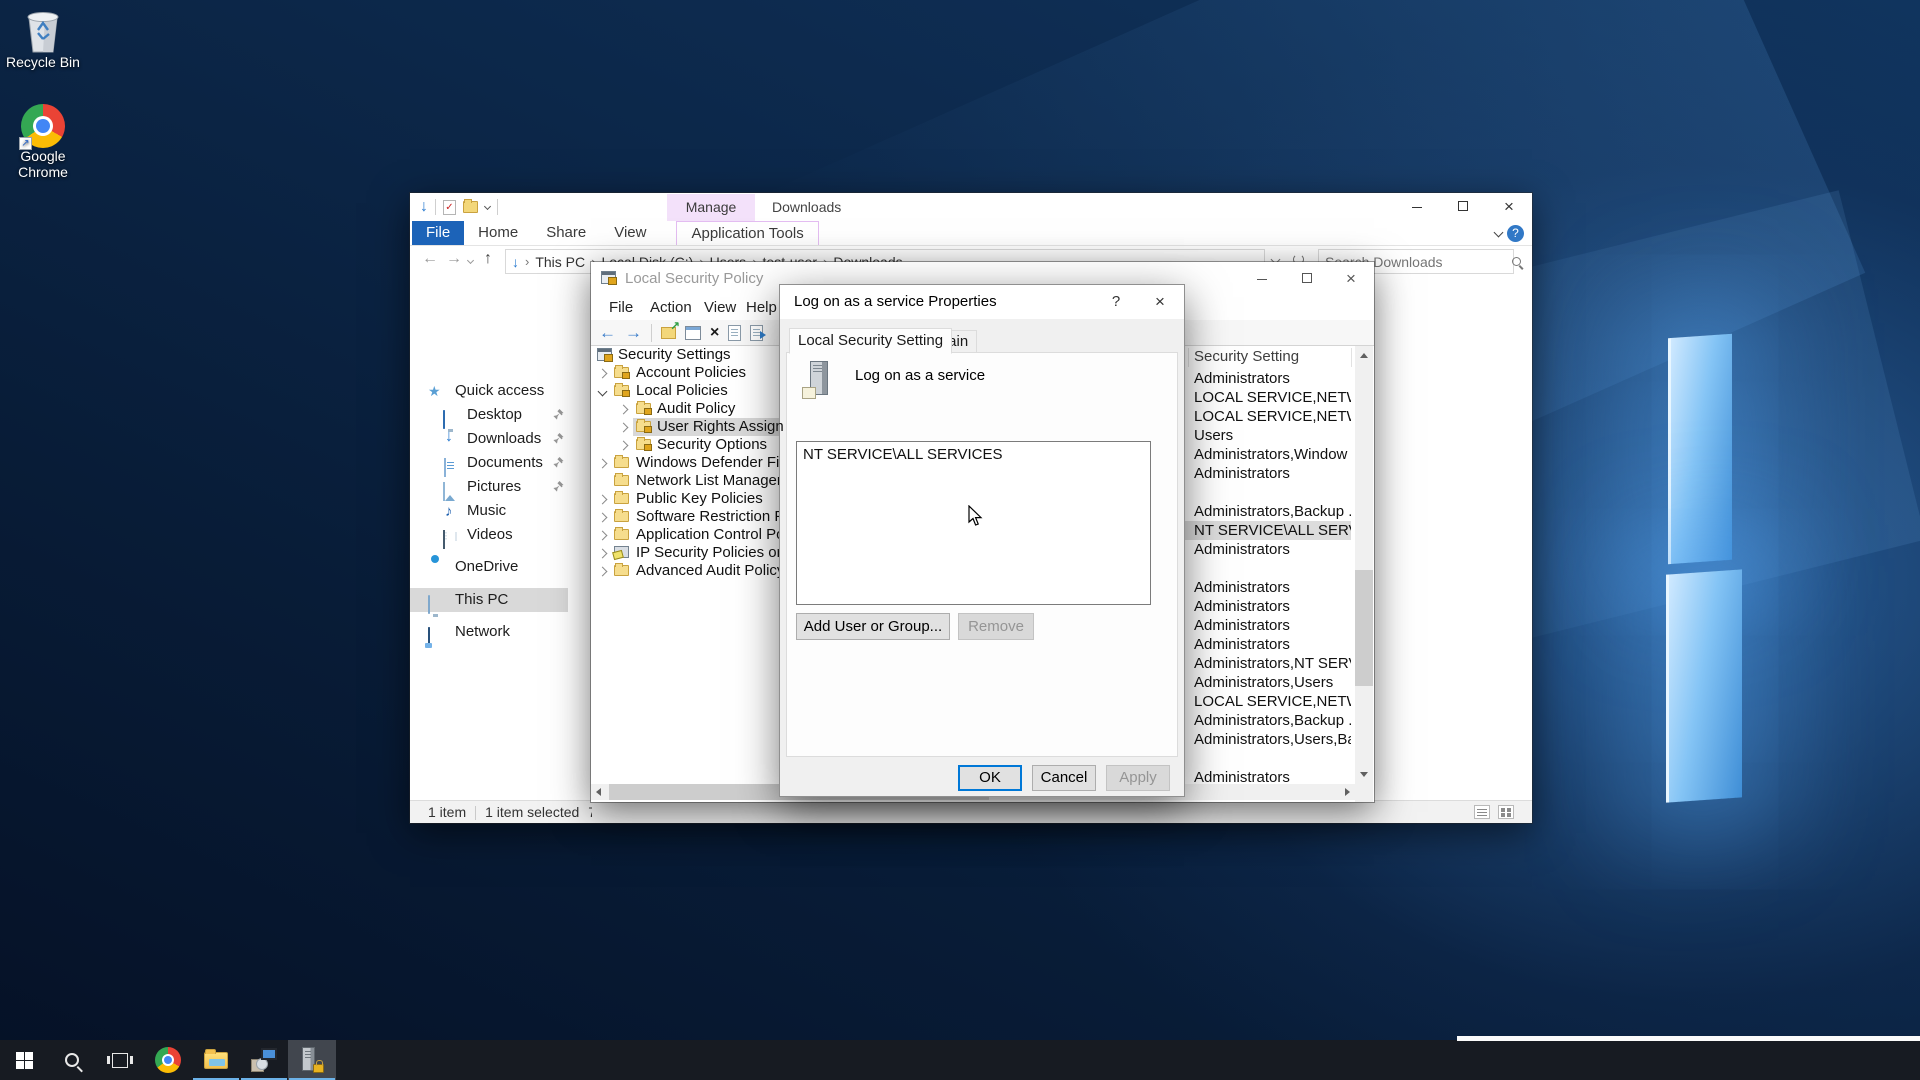  Describe the element at coordinates (438, 233) in the screenshot. I see `tab-file: File` at that location.